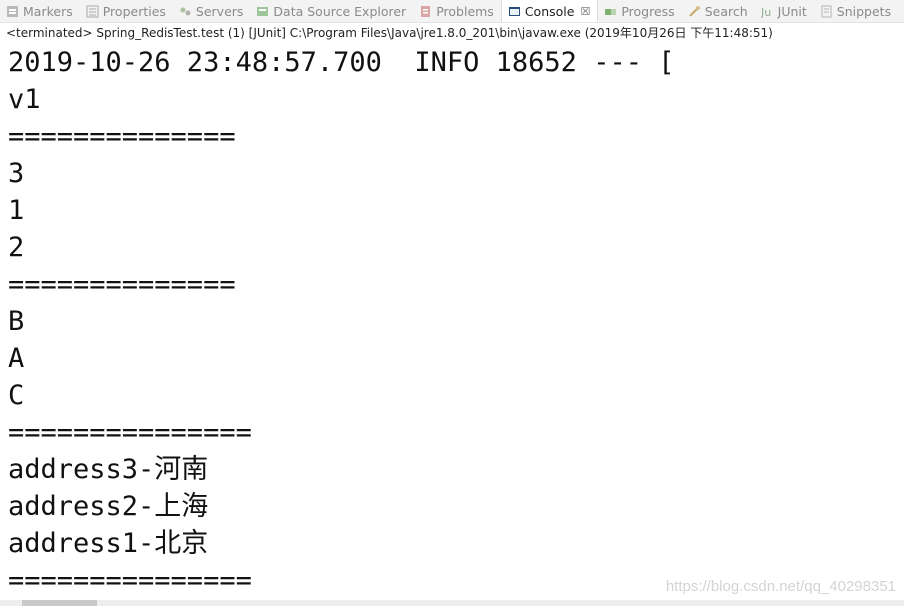  What do you see at coordinates (452, 603) in the screenshot?
I see `horizontal-scrollbar` at bounding box center [452, 603].